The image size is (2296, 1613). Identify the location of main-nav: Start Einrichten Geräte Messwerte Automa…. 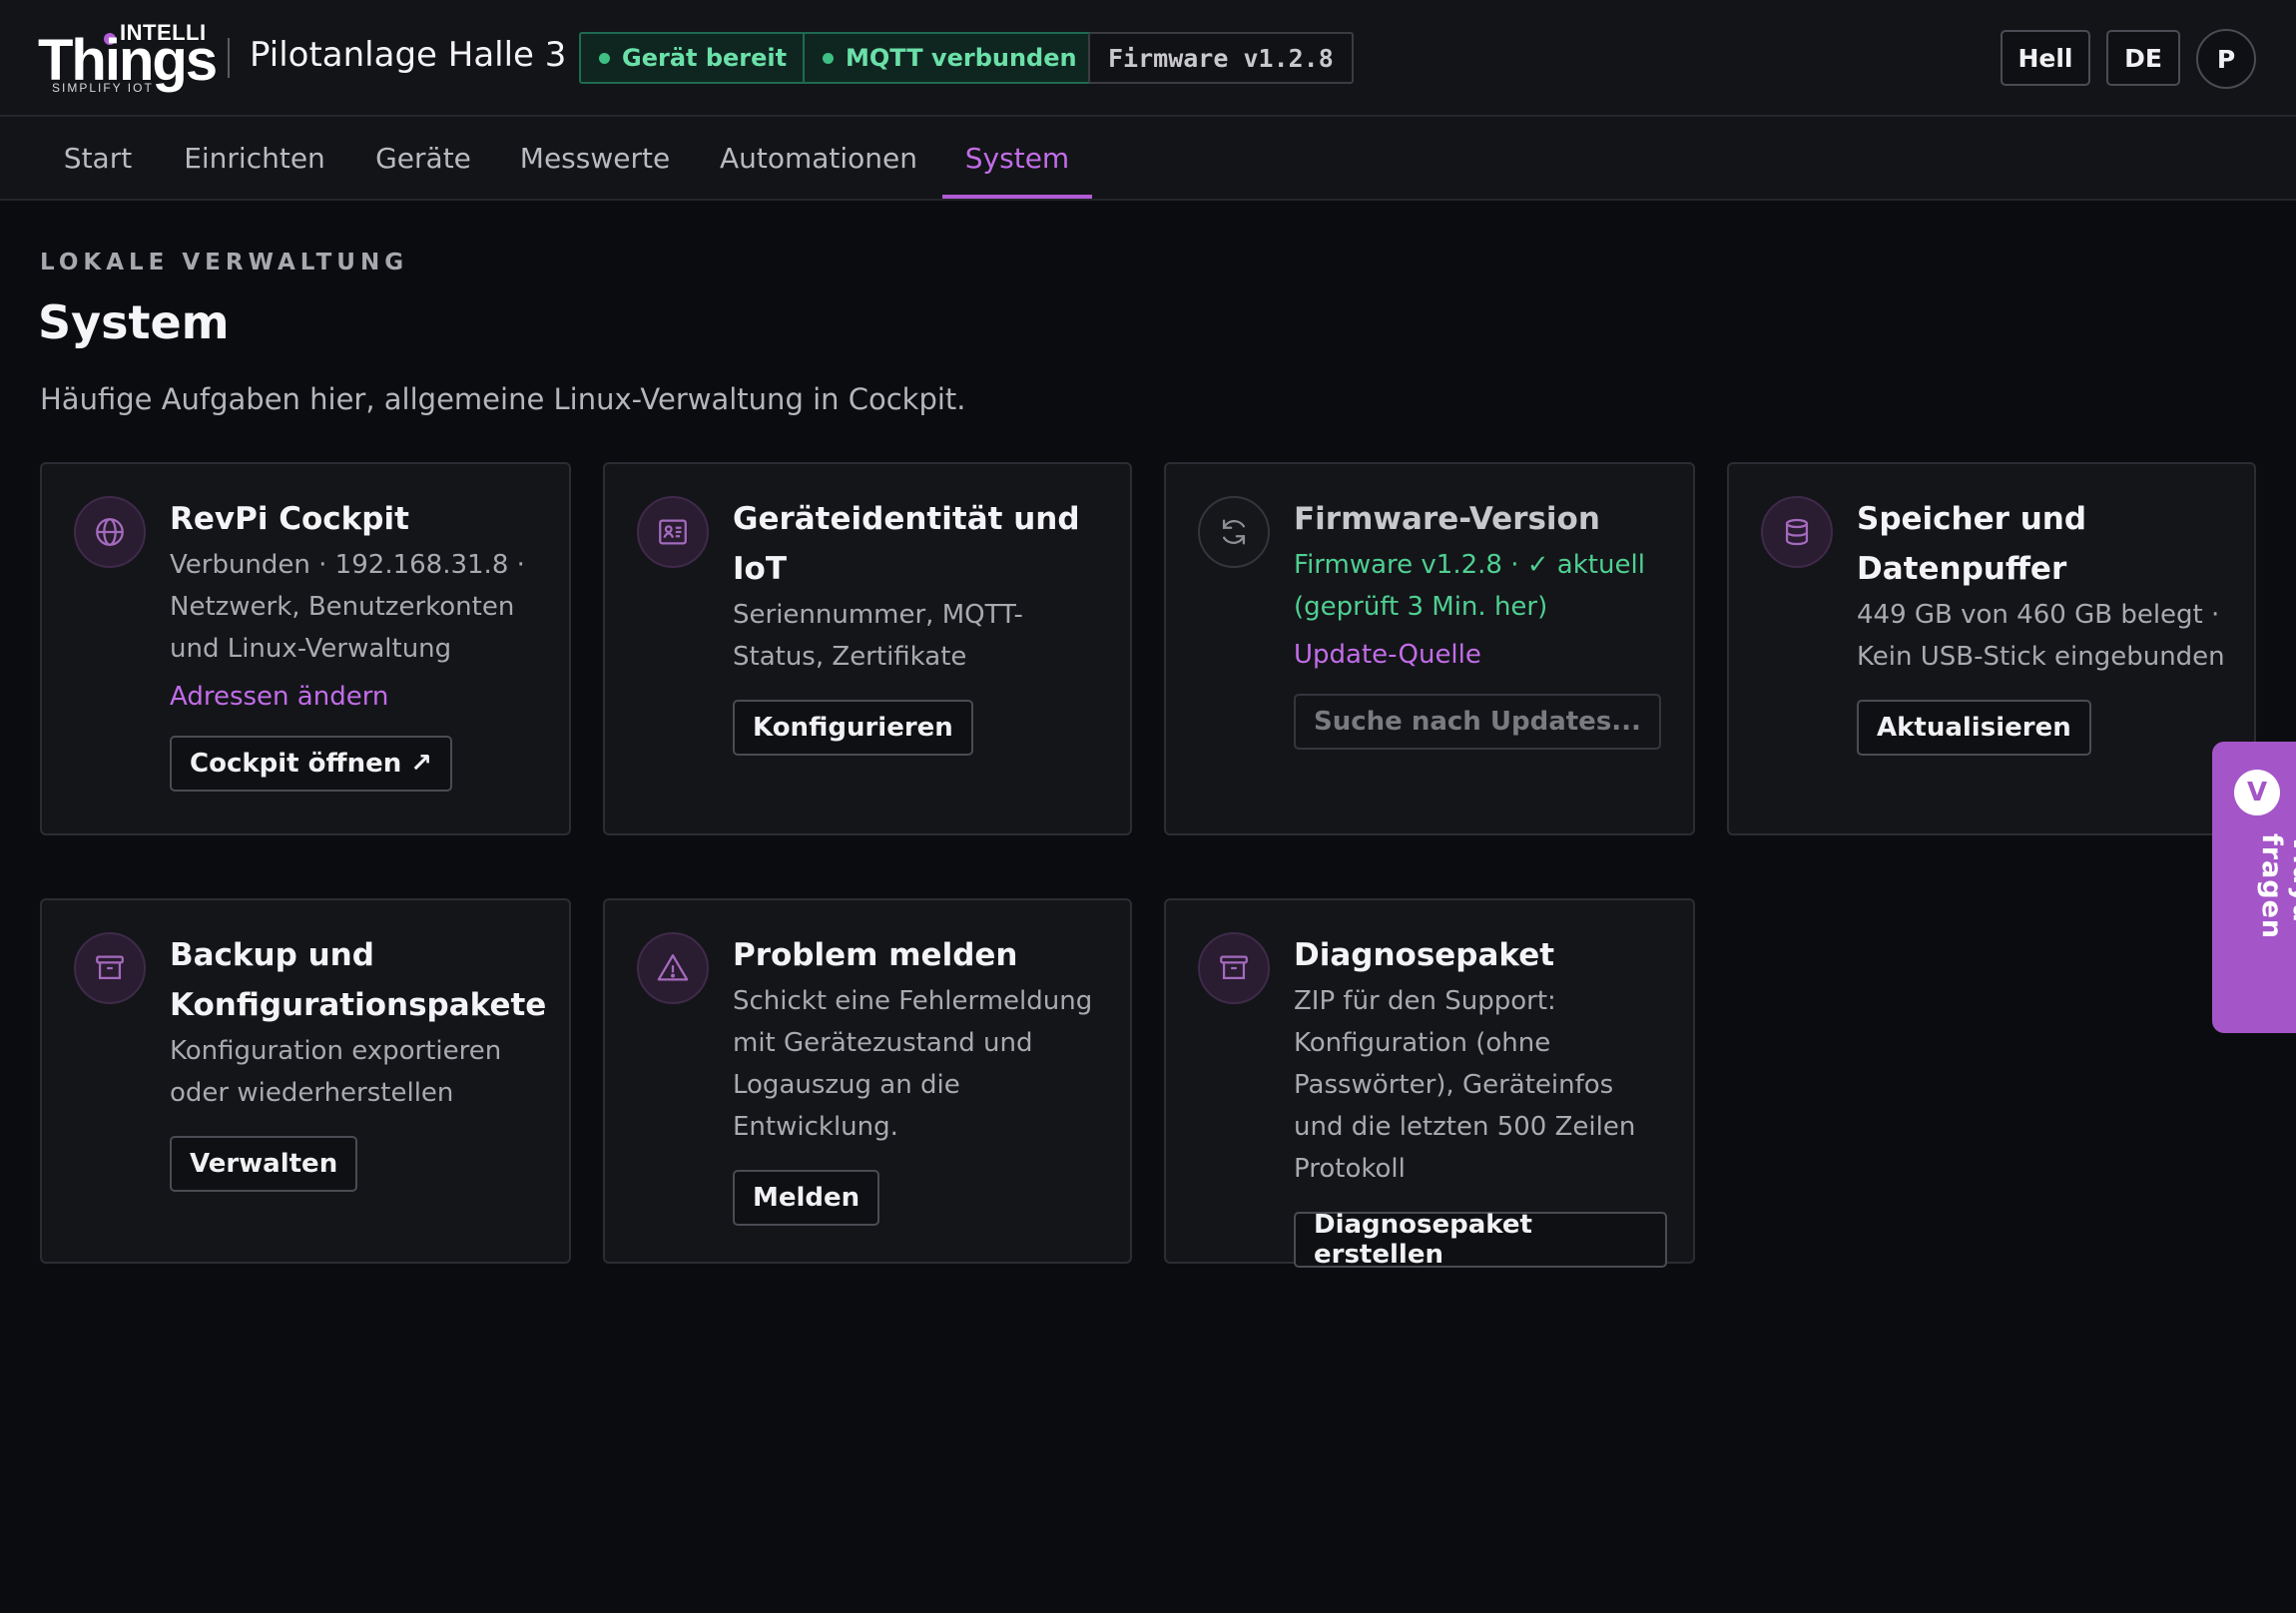
(1148, 159).